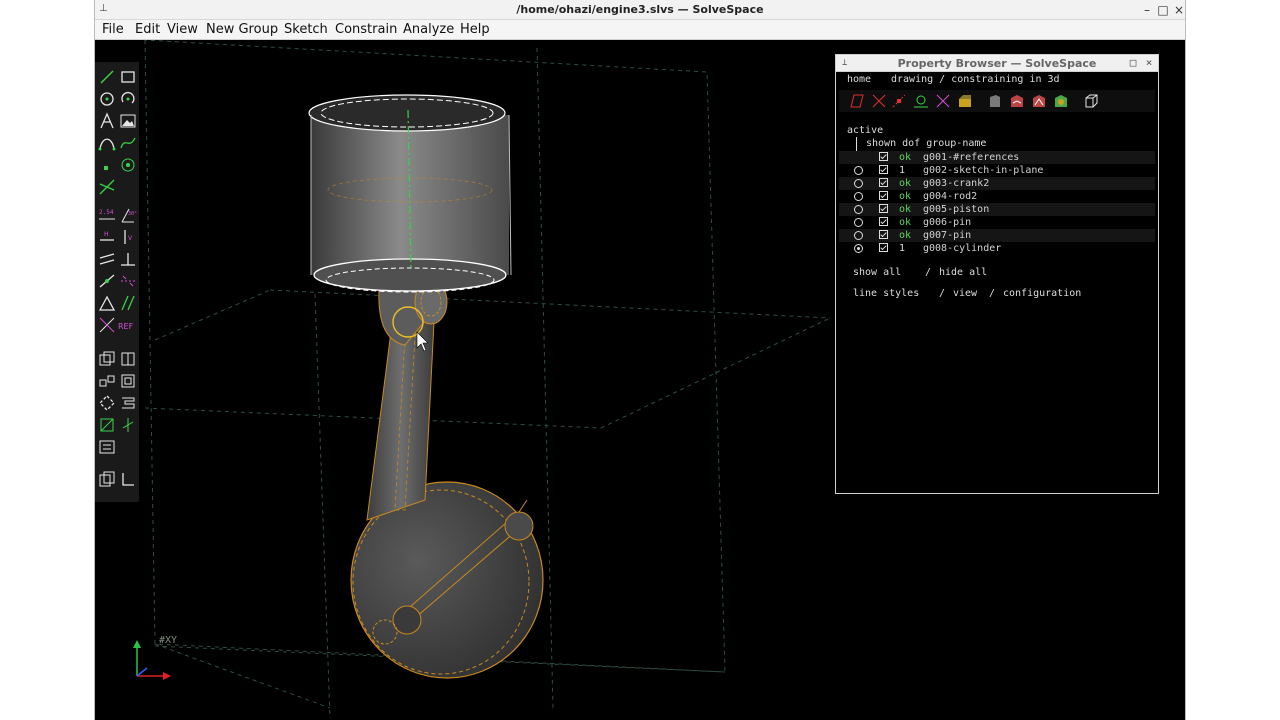 Image resolution: width=1280 pixels, height=720 pixels. What do you see at coordinates (107, 303) in the screenshot?
I see `equal-length-icon` at bounding box center [107, 303].